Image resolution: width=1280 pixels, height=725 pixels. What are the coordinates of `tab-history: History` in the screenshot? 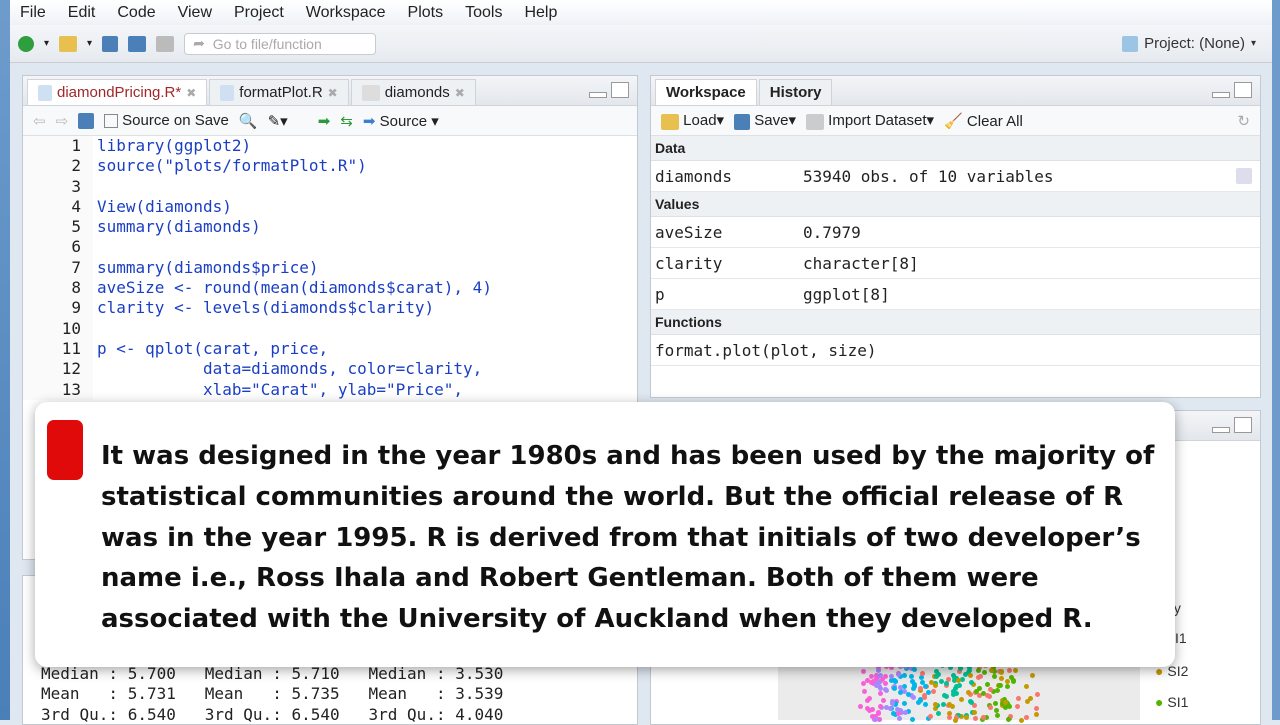 It's located at (795, 92).